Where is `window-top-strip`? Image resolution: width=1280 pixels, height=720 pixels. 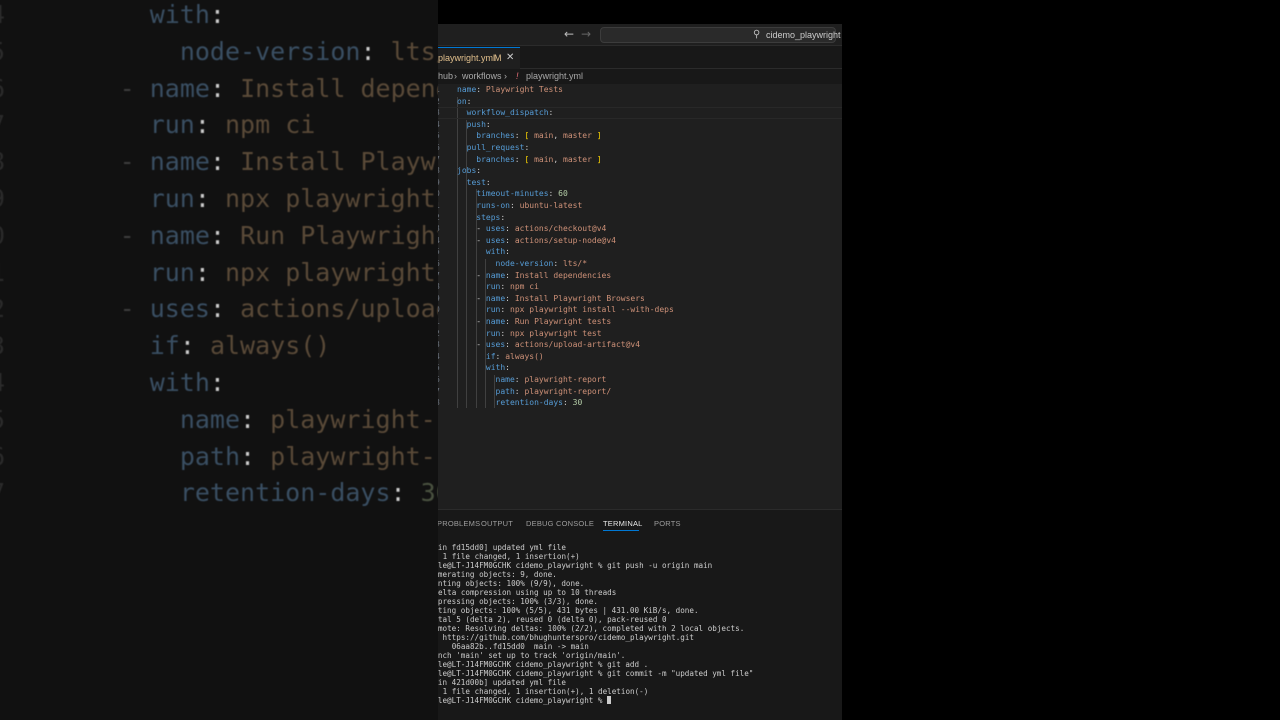 window-top-strip is located at coordinates (640, 12).